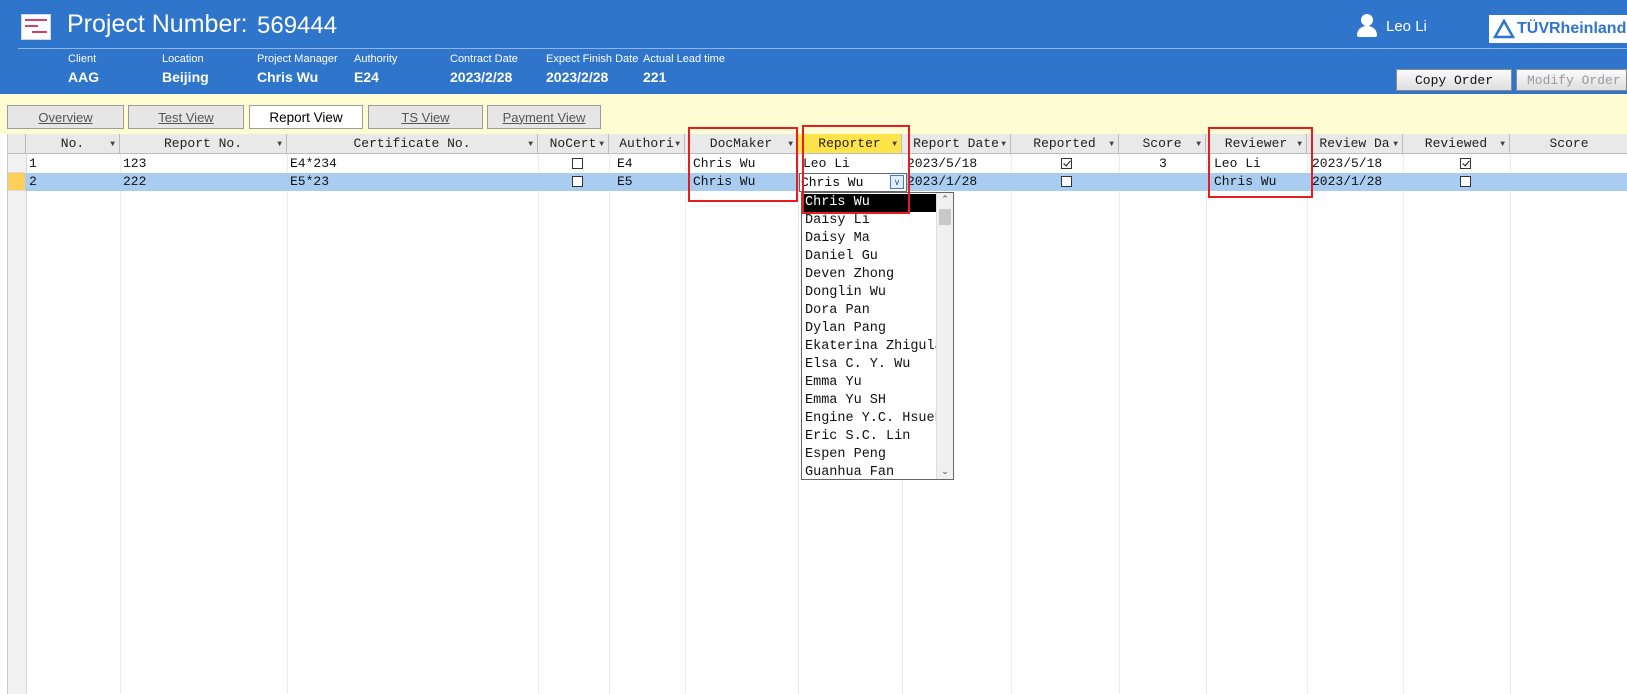  I want to click on cell-review-date: 2023/1/28, so click(1347, 182).